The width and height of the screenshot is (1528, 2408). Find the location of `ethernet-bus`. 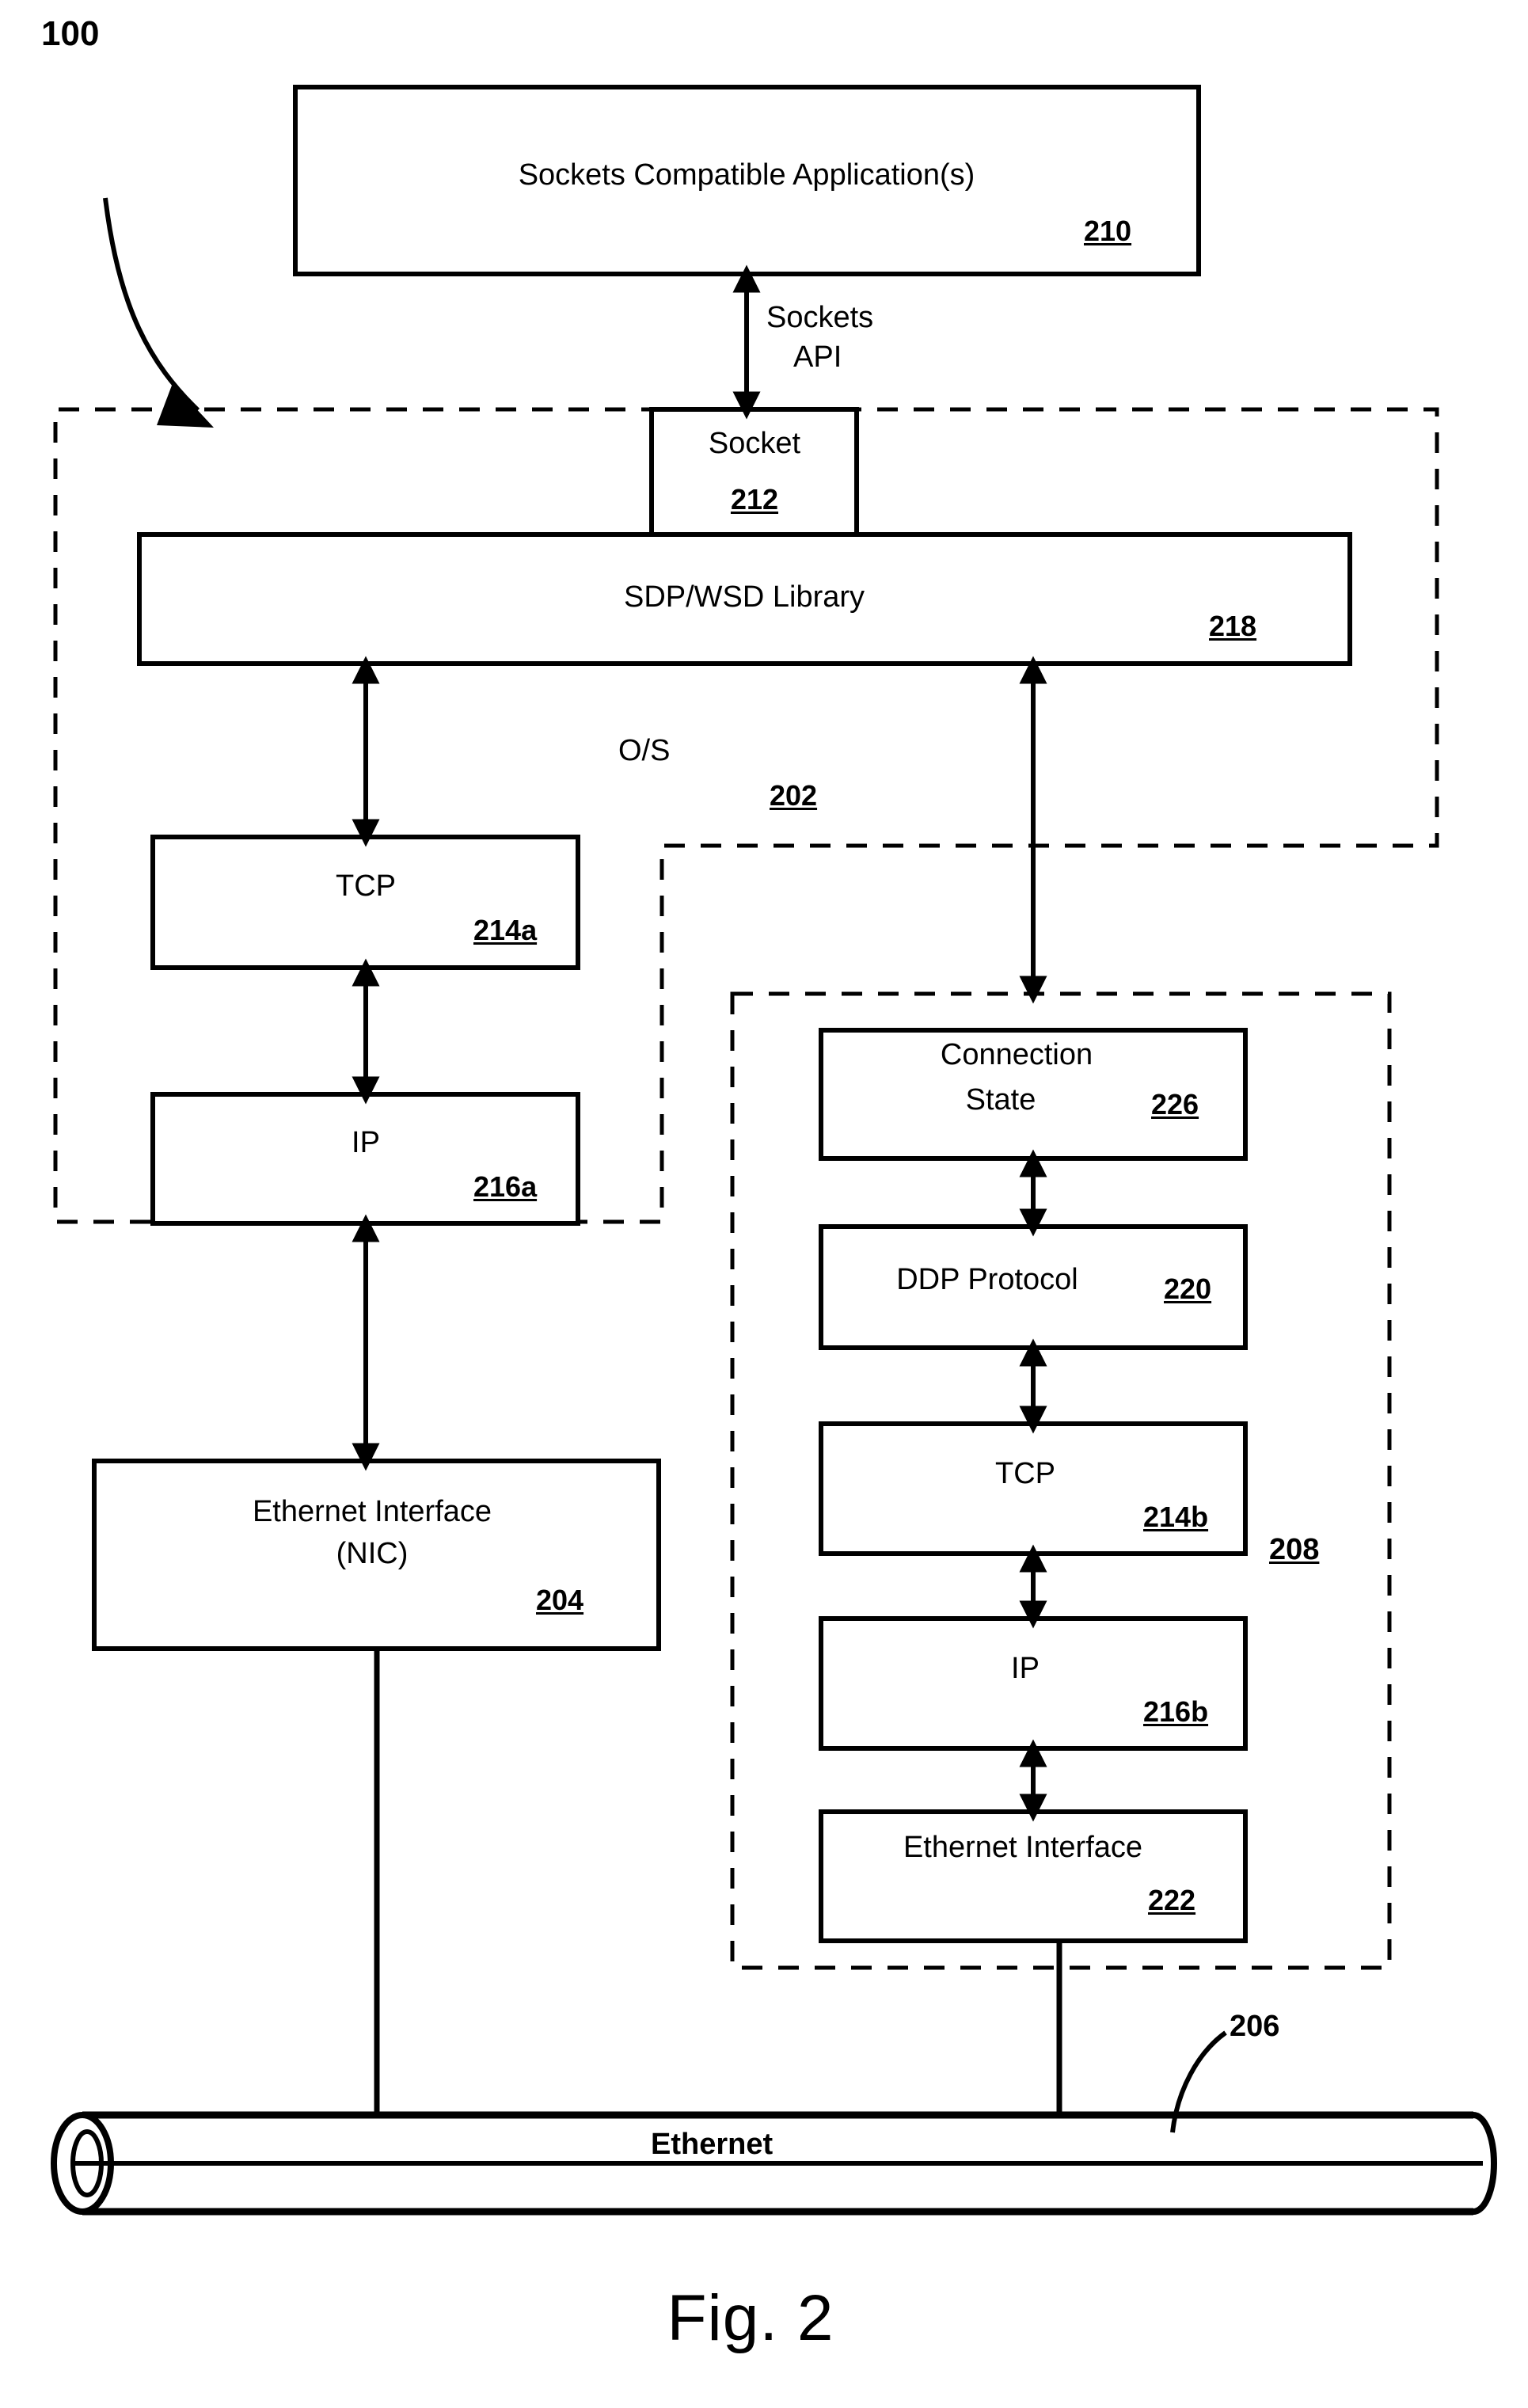

ethernet-bus is located at coordinates (774, 2163).